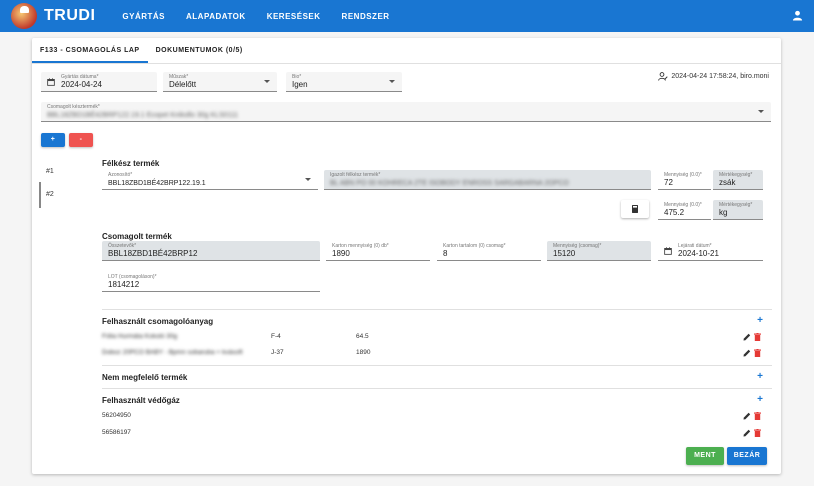  I want to click on add-gas-icon: +, so click(760, 399).